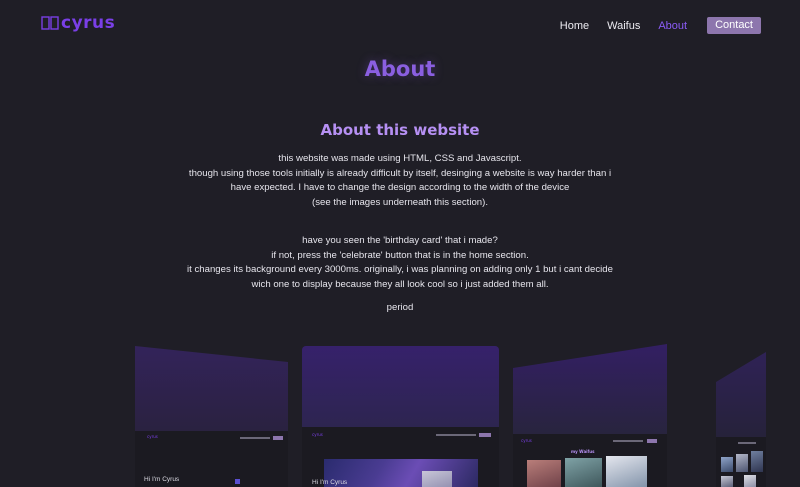 The width and height of the screenshot is (800, 487). I want to click on preview-card-body: cyrus my Waifus, so click(590, 460).